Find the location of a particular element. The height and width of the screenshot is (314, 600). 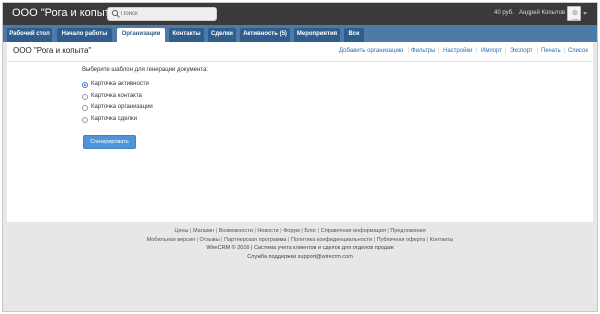

footer-link-news: Новости is located at coordinates (267, 231).